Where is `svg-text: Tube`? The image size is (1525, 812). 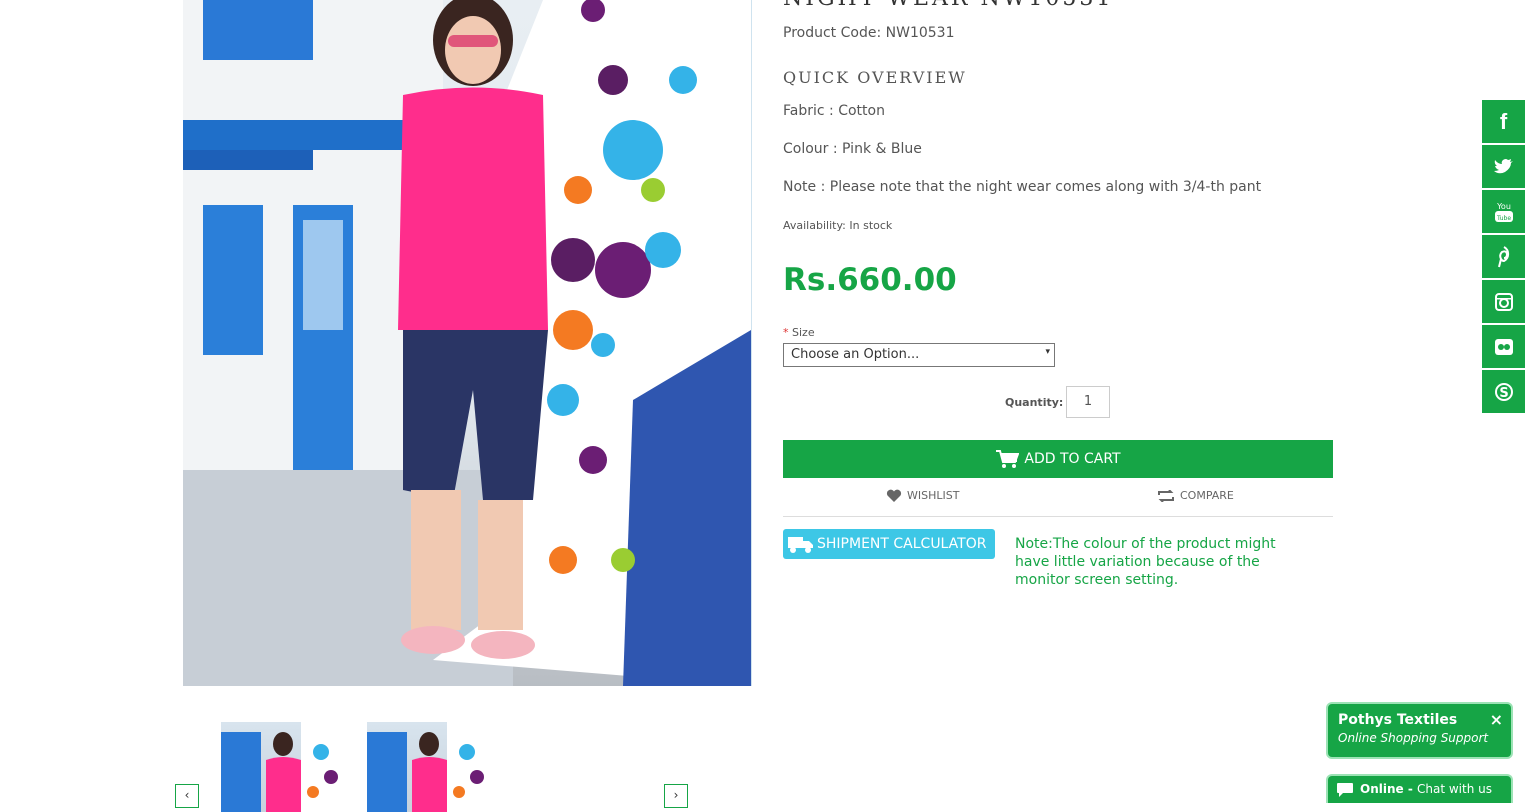
svg-text: Tube is located at coordinates (1502, 218).